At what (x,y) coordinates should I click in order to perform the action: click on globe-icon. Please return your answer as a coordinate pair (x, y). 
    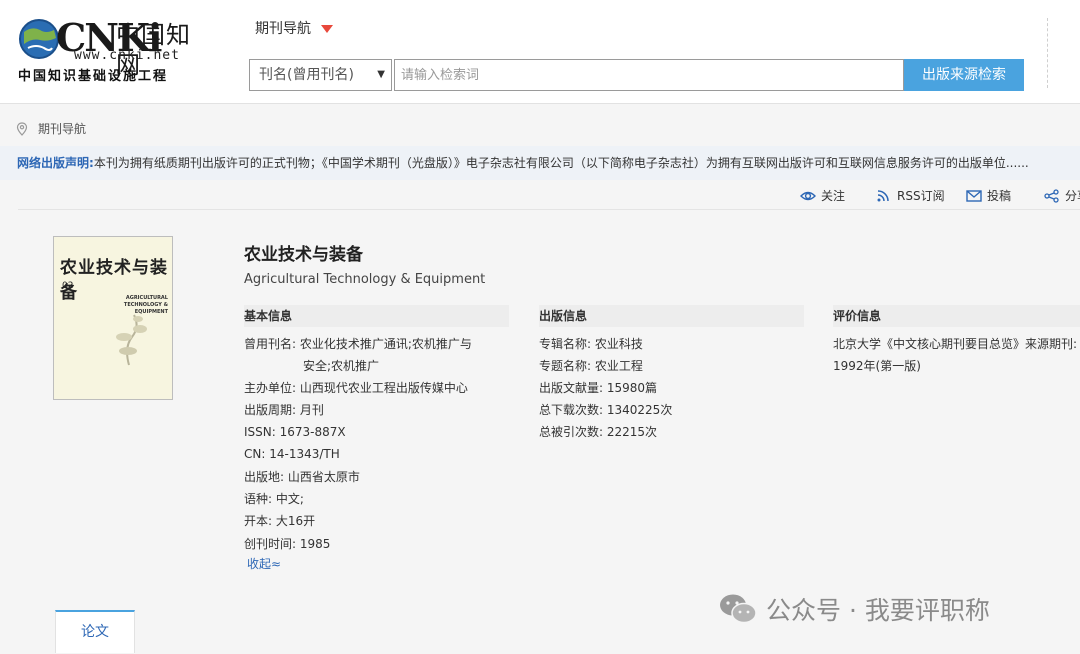
    Looking at the image, I should click on (39, 39).